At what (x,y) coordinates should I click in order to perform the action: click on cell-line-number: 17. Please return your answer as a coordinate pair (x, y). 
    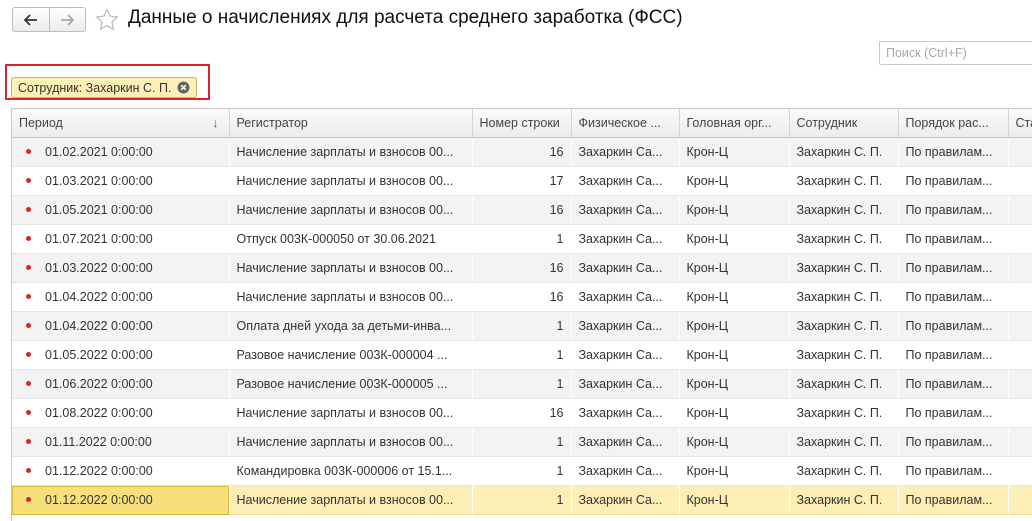
    Looking at the image, I should click on (522, 181).